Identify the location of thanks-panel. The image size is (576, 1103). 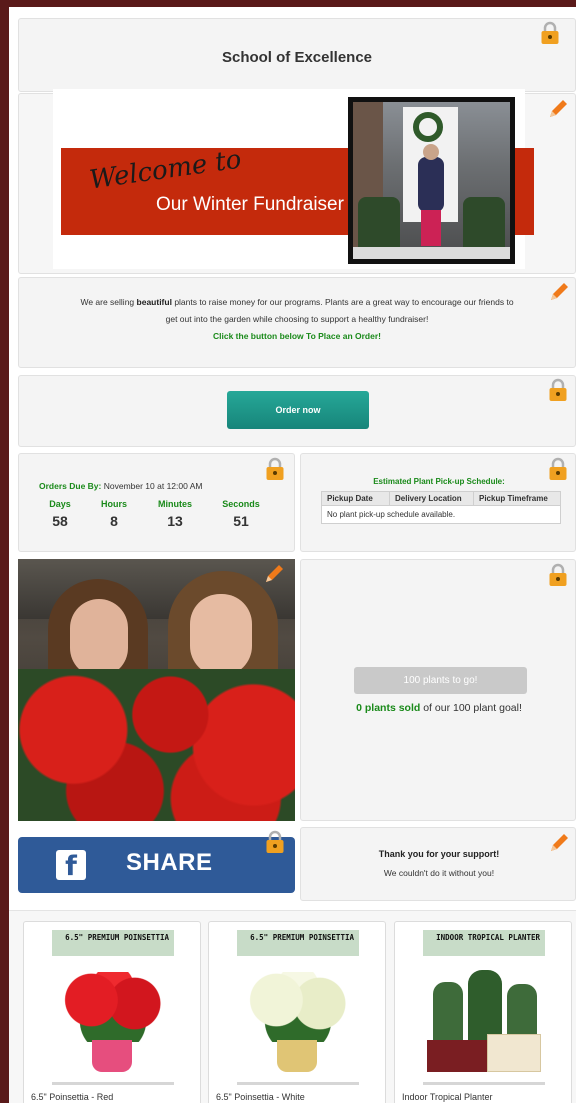
(438, 864).